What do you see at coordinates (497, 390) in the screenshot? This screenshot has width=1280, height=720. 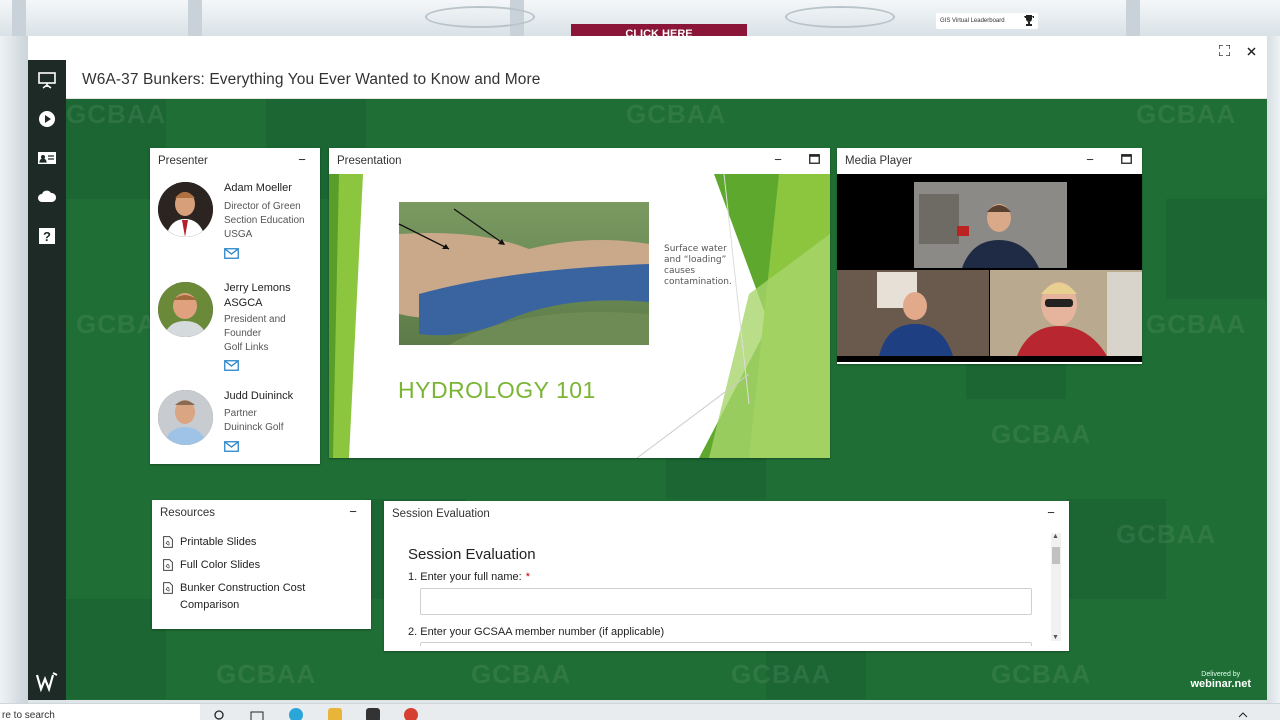 I see `slide-title: HYDROLOGY 101` at bounding box center [497, 390].